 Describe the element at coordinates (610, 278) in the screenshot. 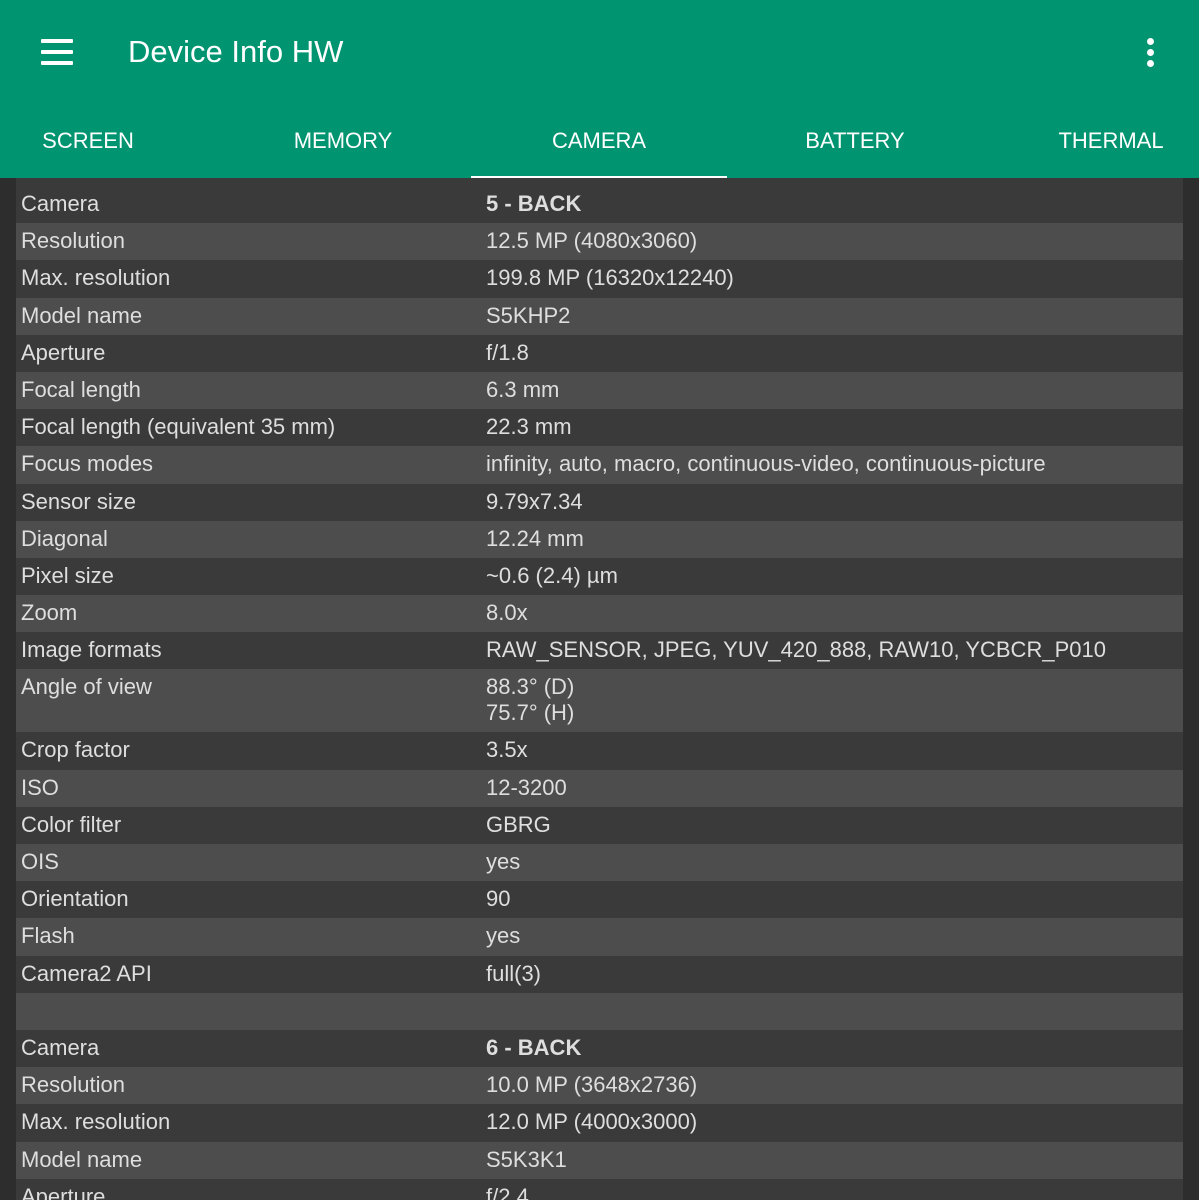

I see `row-value: 199.8 MP (16320x12240)` at that location.